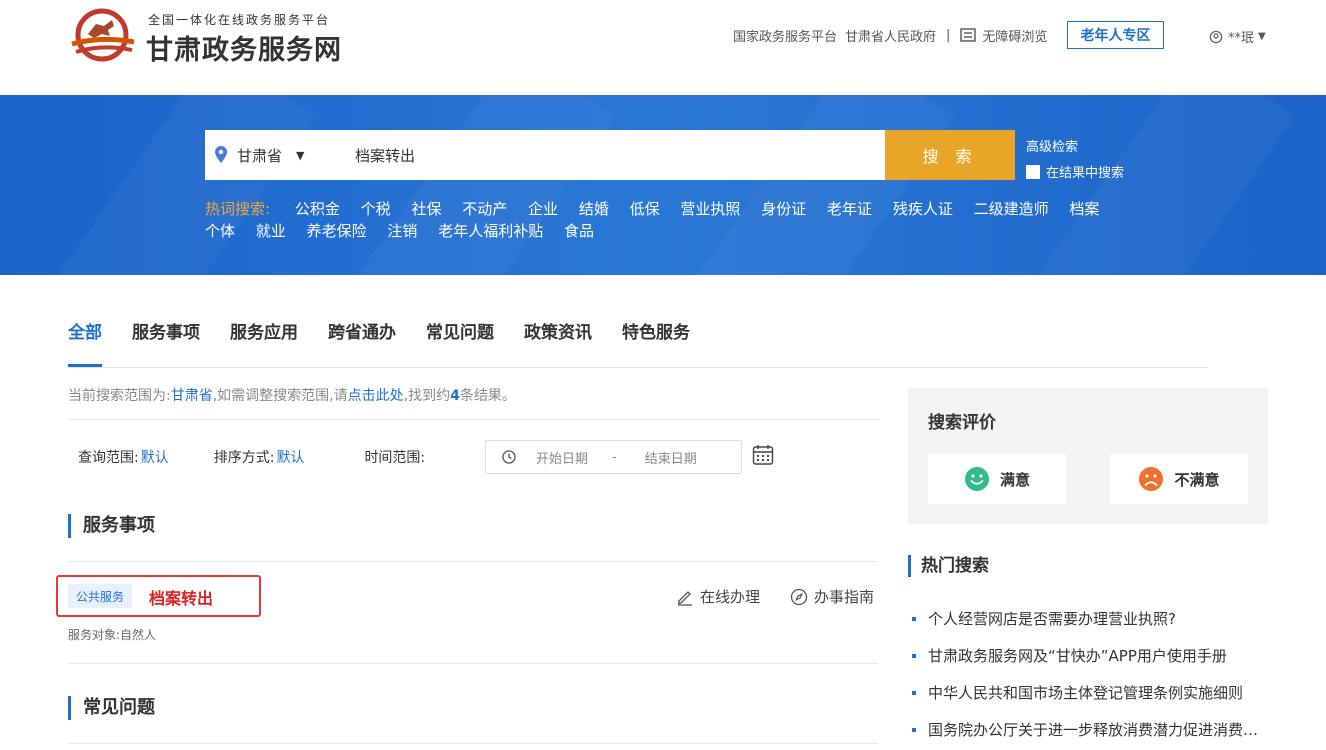  Describe the element at coordinates (1084, 209) in the screenshot. I see `hot-keyword: 档案` at that location.